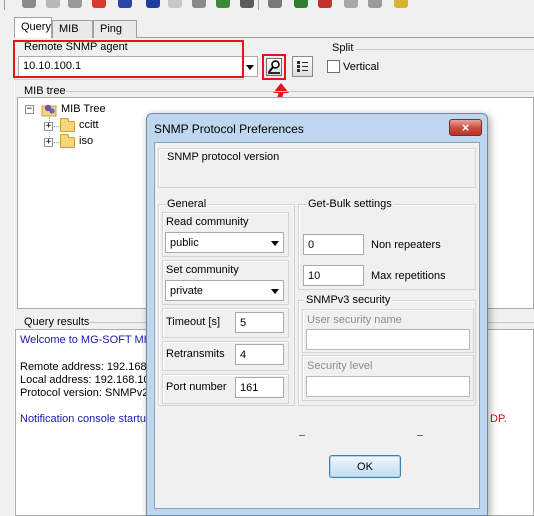  I want to click on ok-button-label: OK, so click(365, 467).